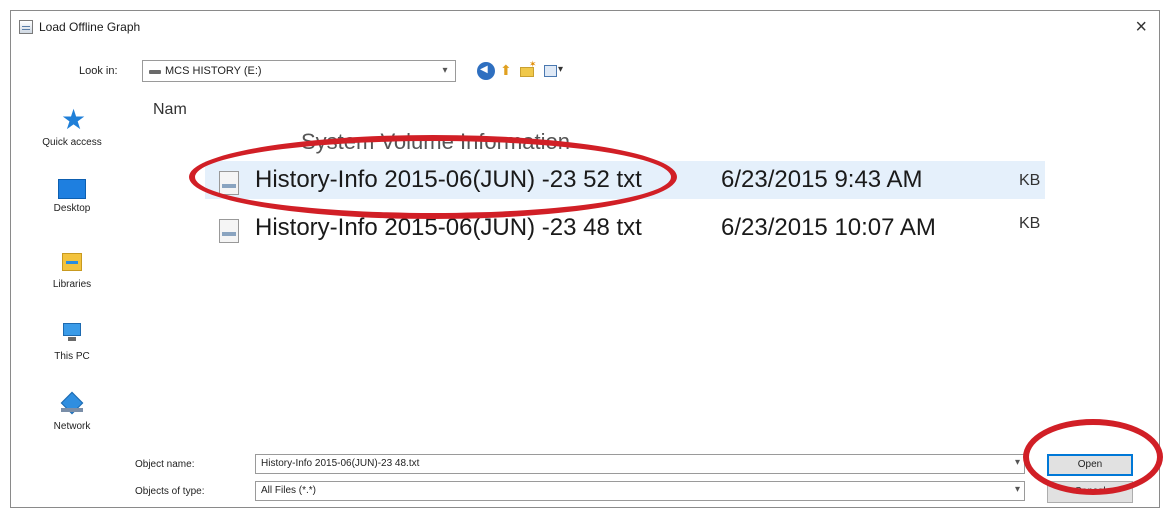  What do you see at coordinates (72, 189) in the screenshot?
I see `desktop-icon` at bounding box center [72, 189].